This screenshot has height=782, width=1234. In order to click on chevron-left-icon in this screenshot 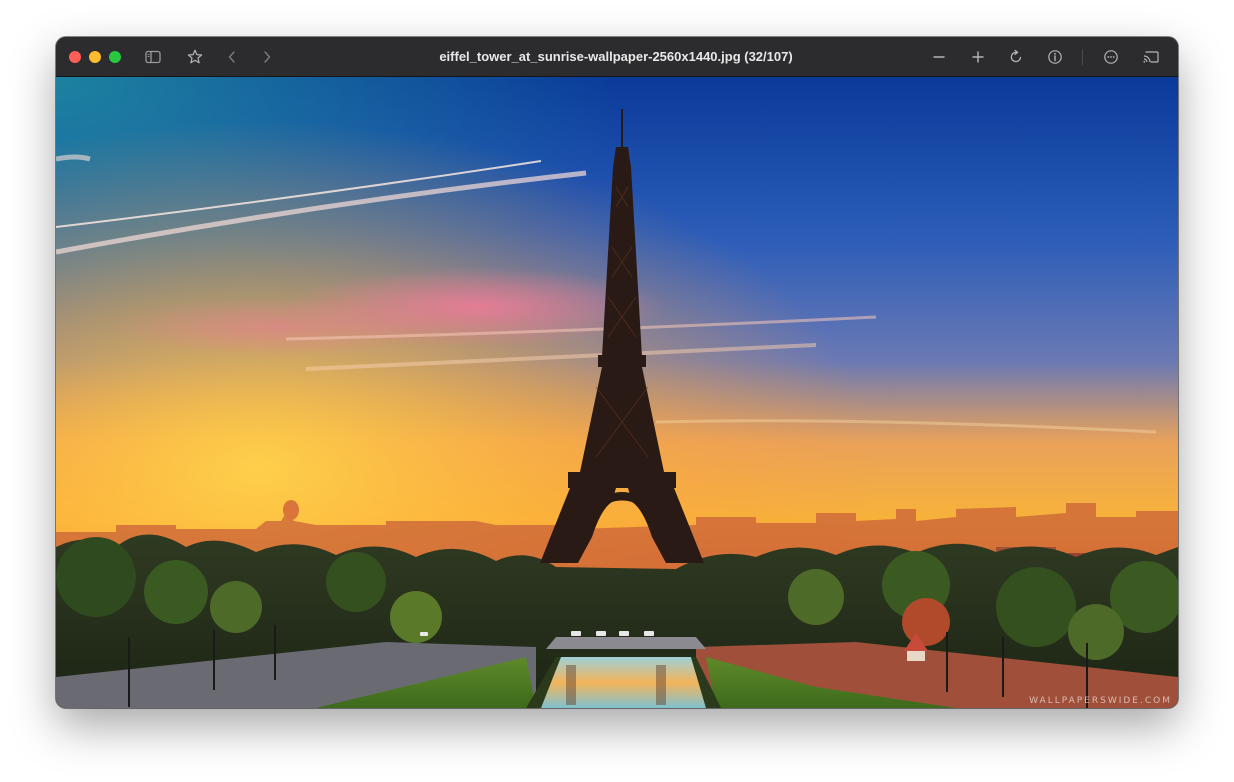, I will do `click(231, 57)`.